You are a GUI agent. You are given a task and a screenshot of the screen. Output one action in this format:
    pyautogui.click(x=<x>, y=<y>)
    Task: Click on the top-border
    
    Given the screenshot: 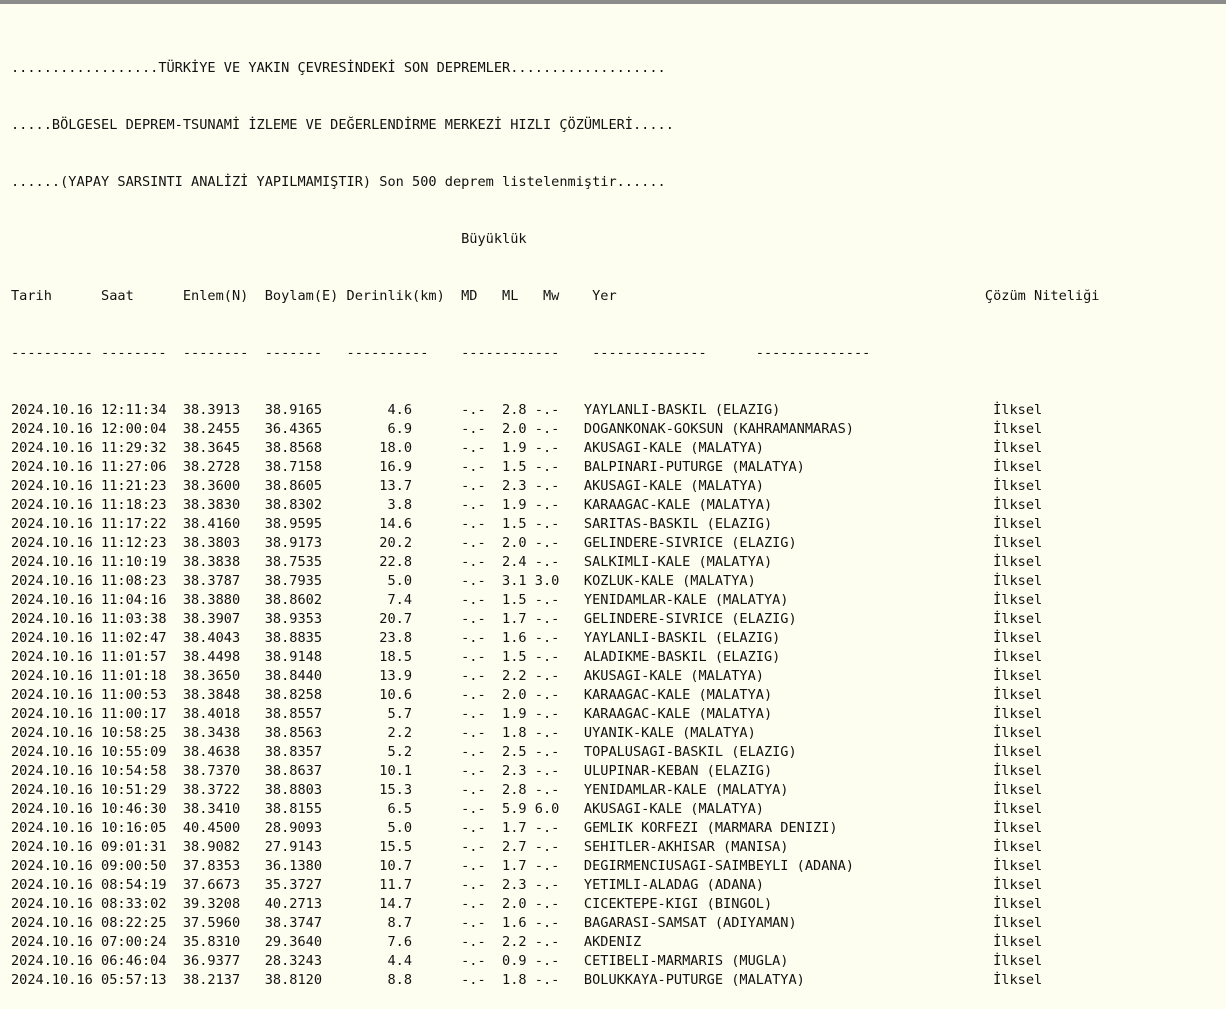 What is the action you would take?
    pyautogui.click(x=613, y=2)
    